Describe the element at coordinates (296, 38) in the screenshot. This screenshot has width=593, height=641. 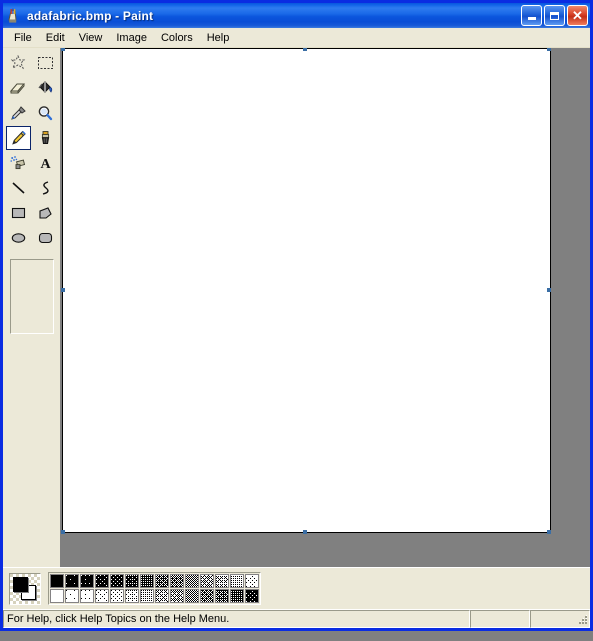
I see `menu-bar: File Edit View Image Colors Help` at that location.